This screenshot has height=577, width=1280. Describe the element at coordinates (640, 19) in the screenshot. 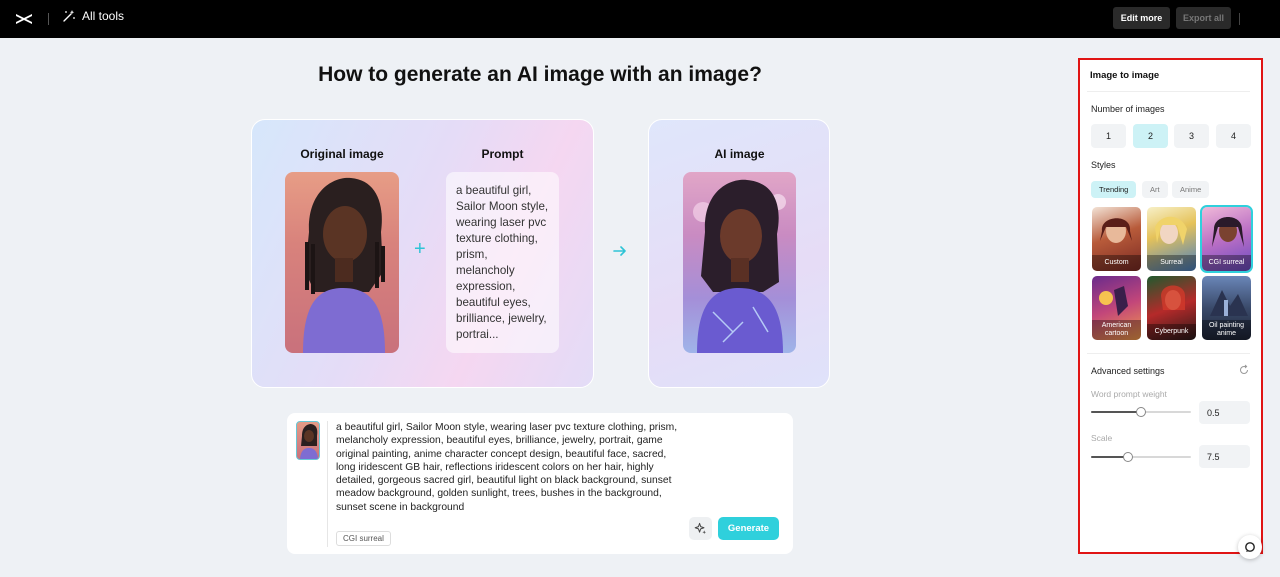

I see `top-bar: All tools Edit more Export all` at that location.